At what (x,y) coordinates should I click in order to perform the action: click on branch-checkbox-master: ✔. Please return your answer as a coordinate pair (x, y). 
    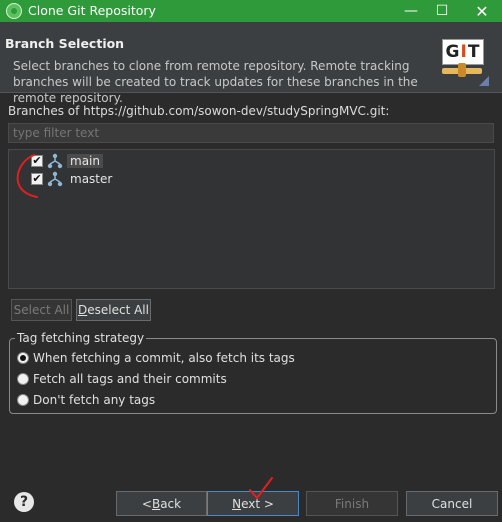
    Looking at the image, I should click on (37, 179).